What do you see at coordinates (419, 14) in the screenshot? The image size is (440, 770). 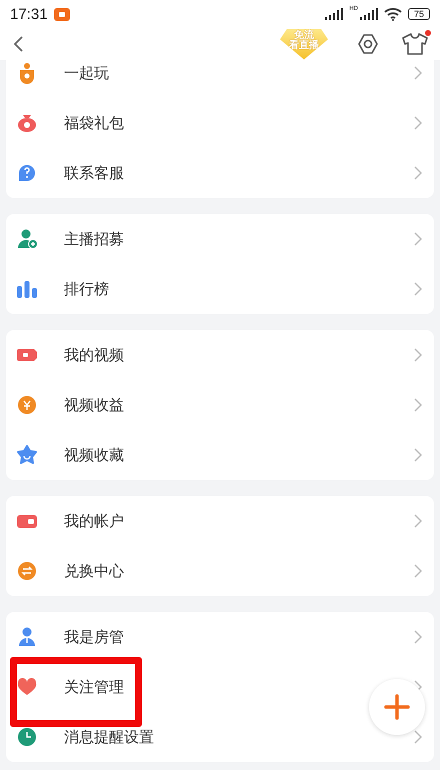 I see `battery-indicator: 75` at bounding box center [419, 14].